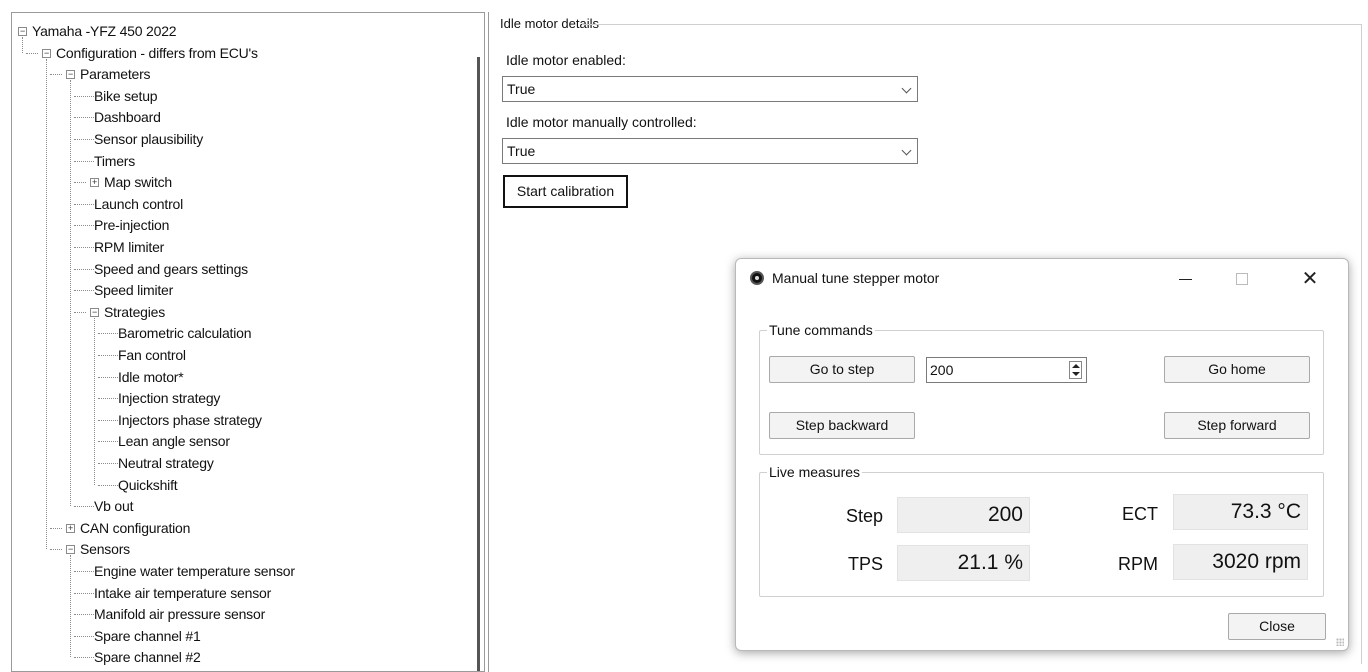 Image resolution: width=1368 pixels, height=672 pixels. What do you see at coordinates (1237, 369) in the screenshot?
I see `go-home-button: Go home` at bounding box center [1237, 369].